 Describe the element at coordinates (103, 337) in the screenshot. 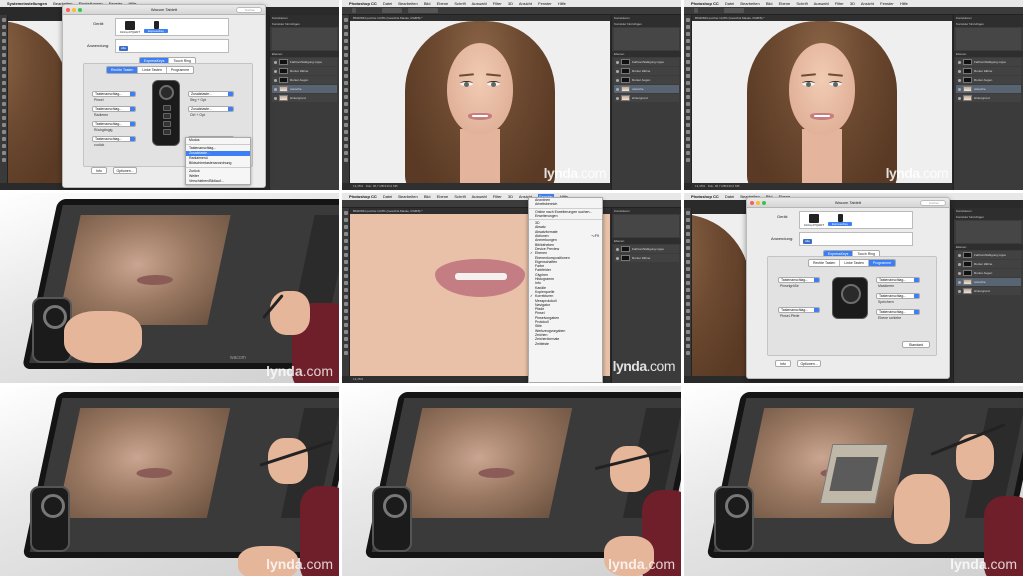

I see `left-hand` at that location.